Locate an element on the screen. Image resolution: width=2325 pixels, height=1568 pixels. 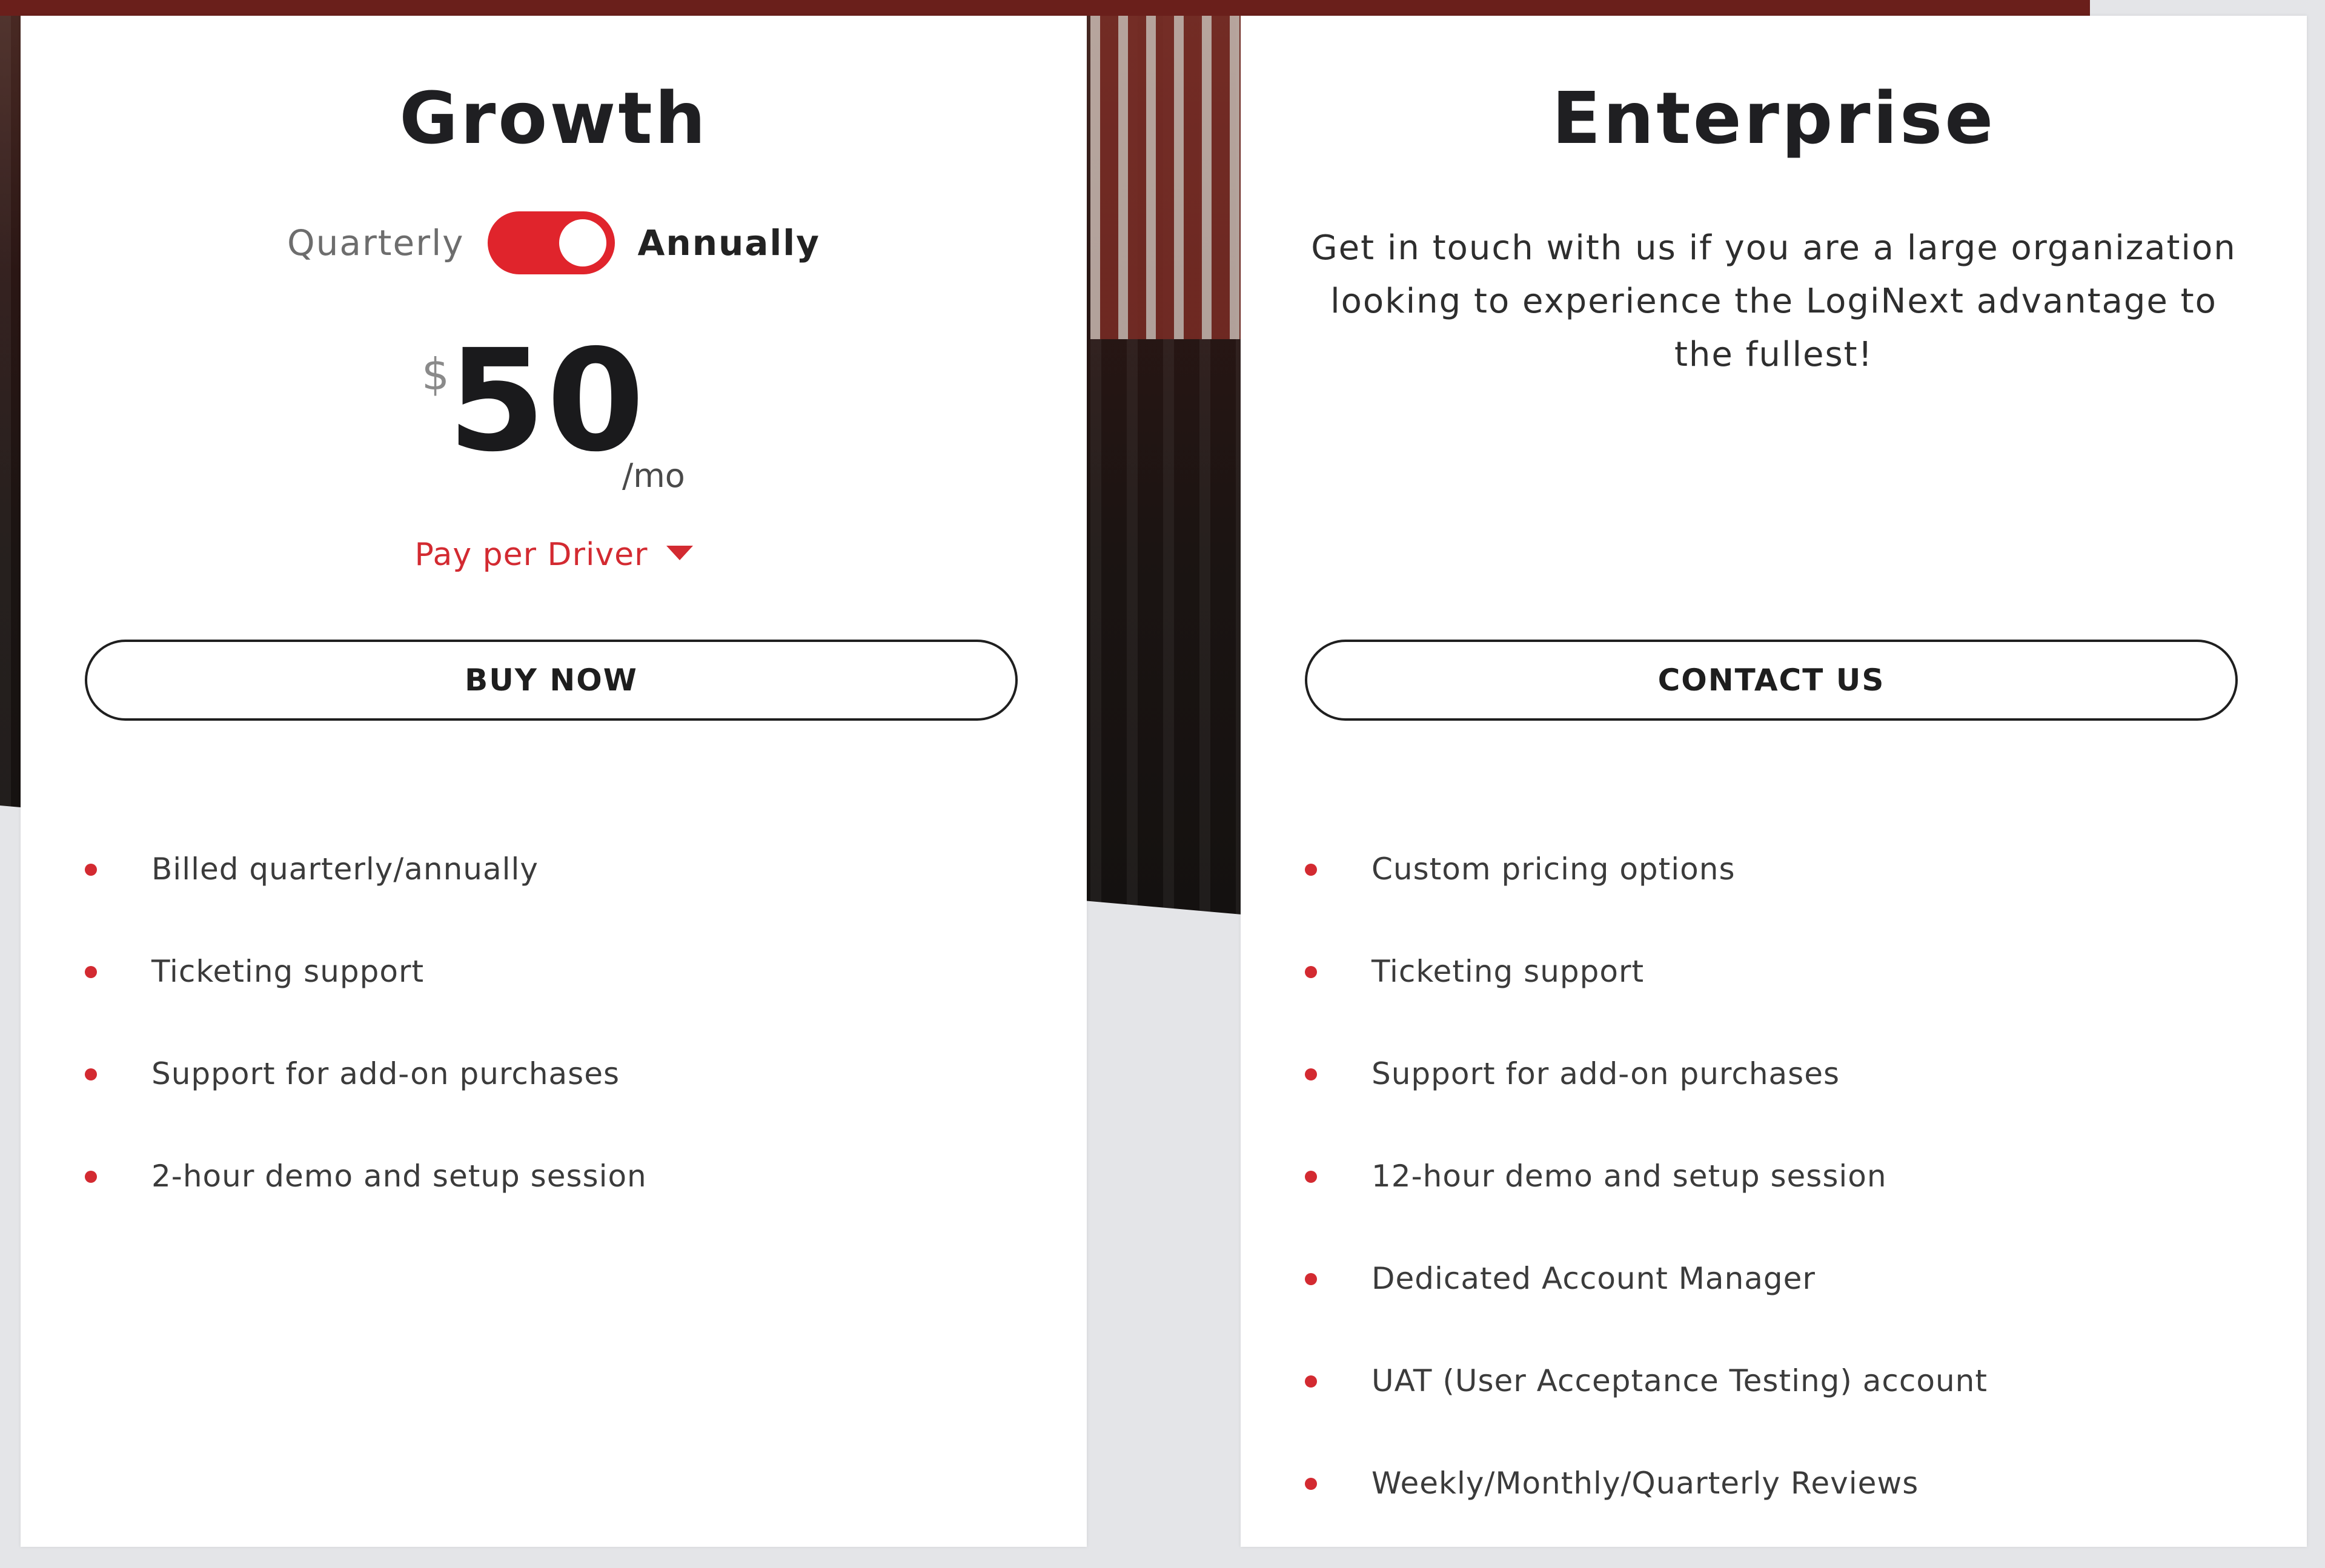
price-display: $ 50 /mo is located at coordinates (554, 421).